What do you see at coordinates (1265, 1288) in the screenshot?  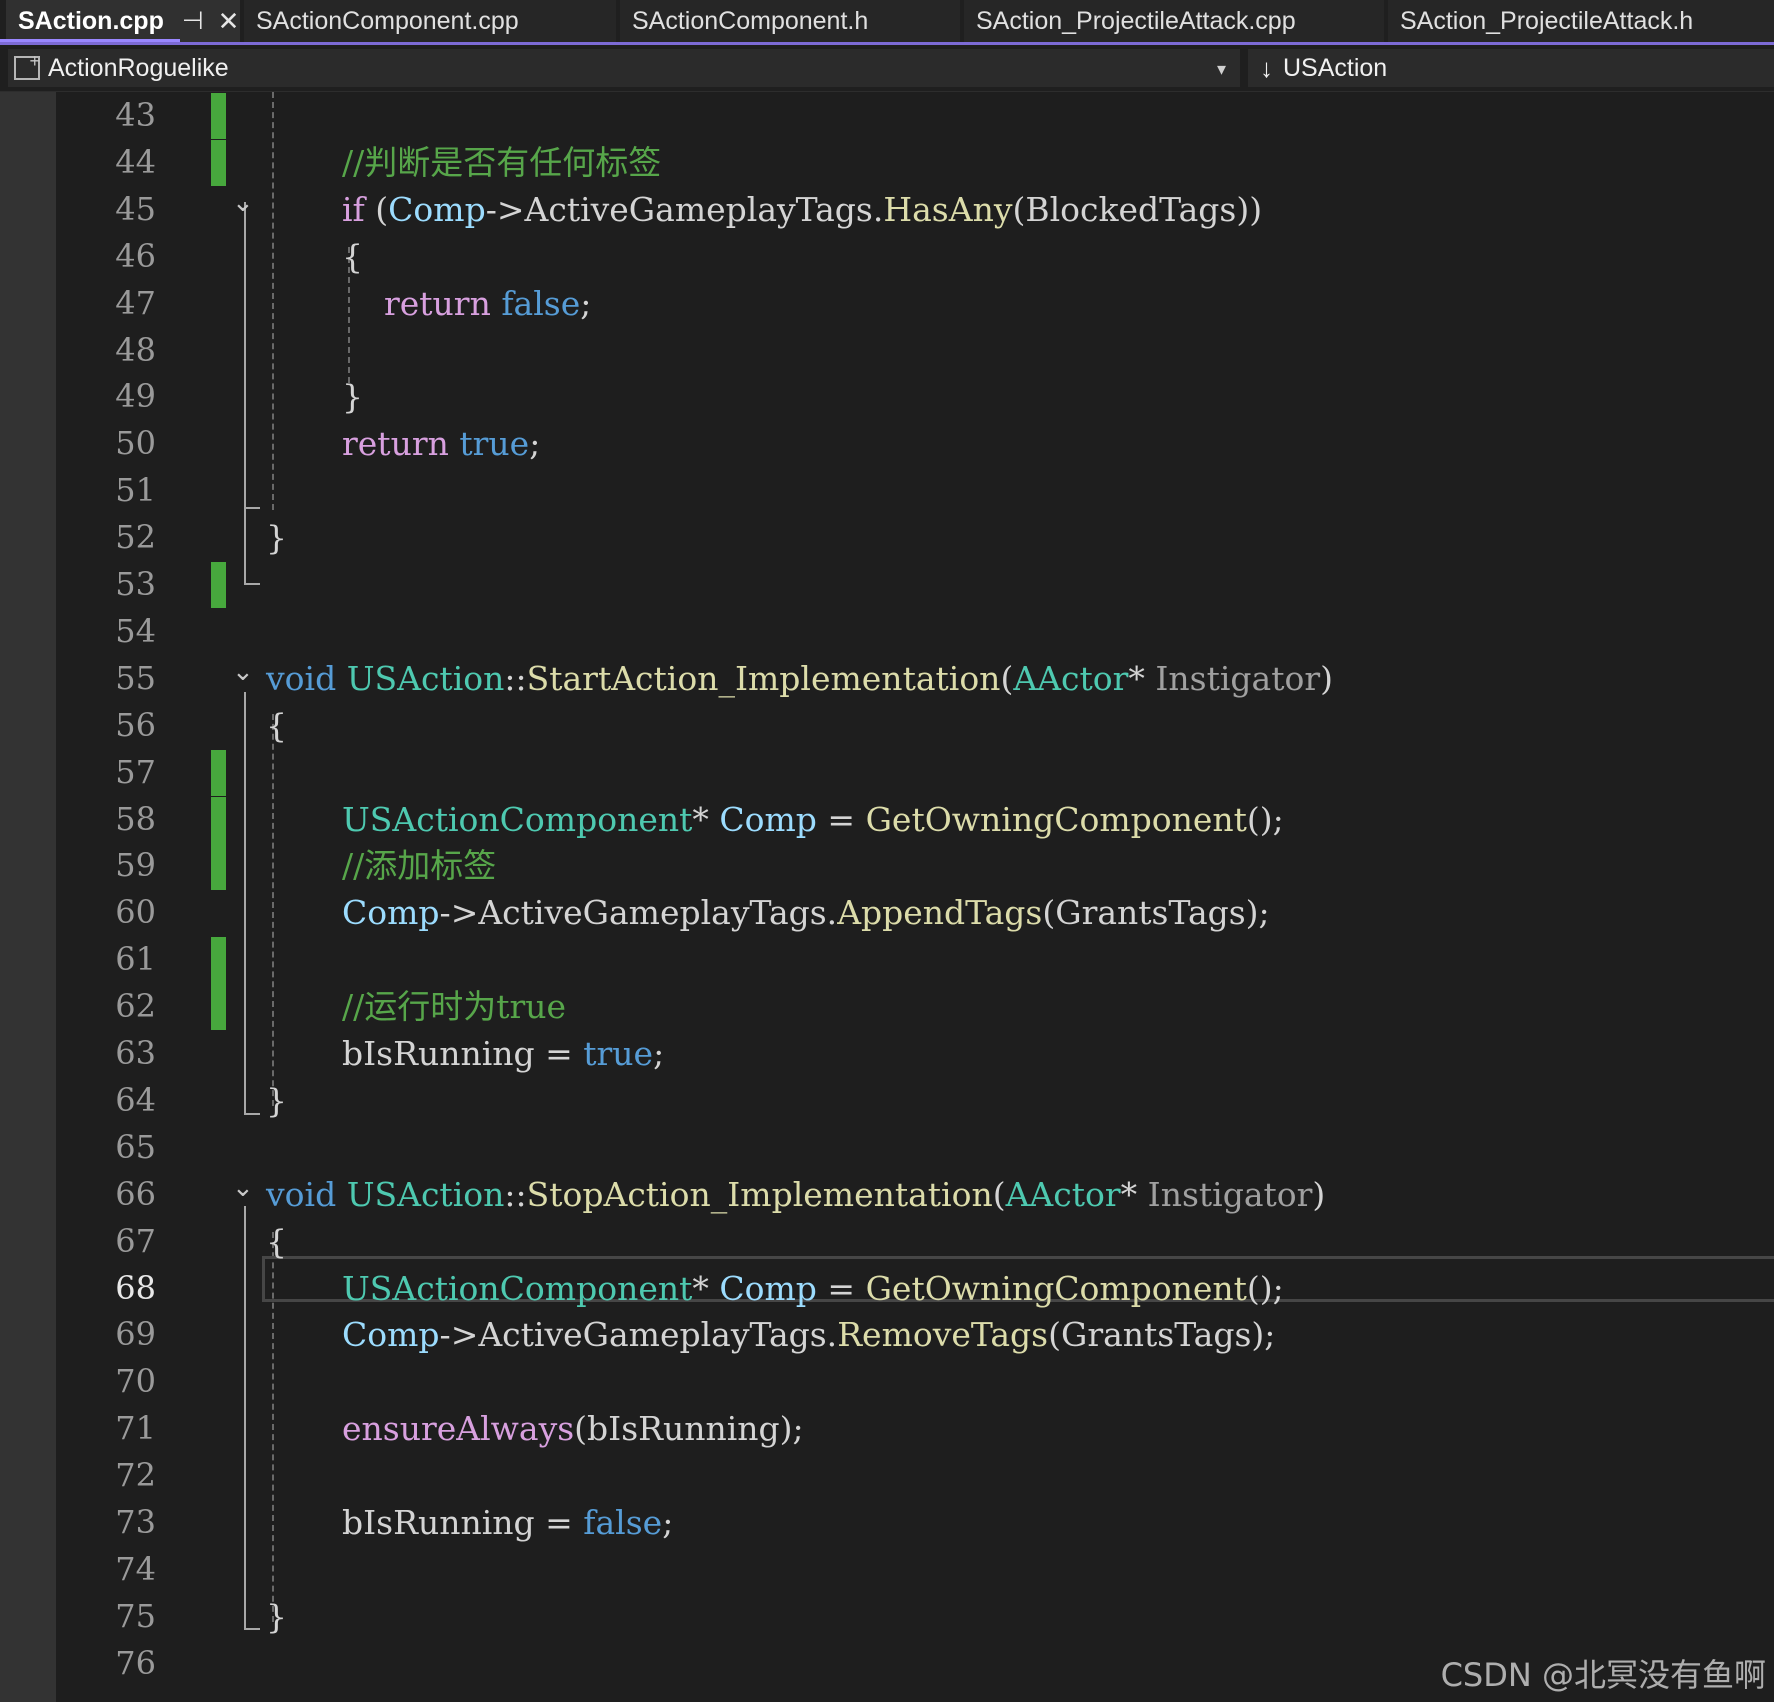 I see `code-token: ();` at bounding box center [1265, 1288].